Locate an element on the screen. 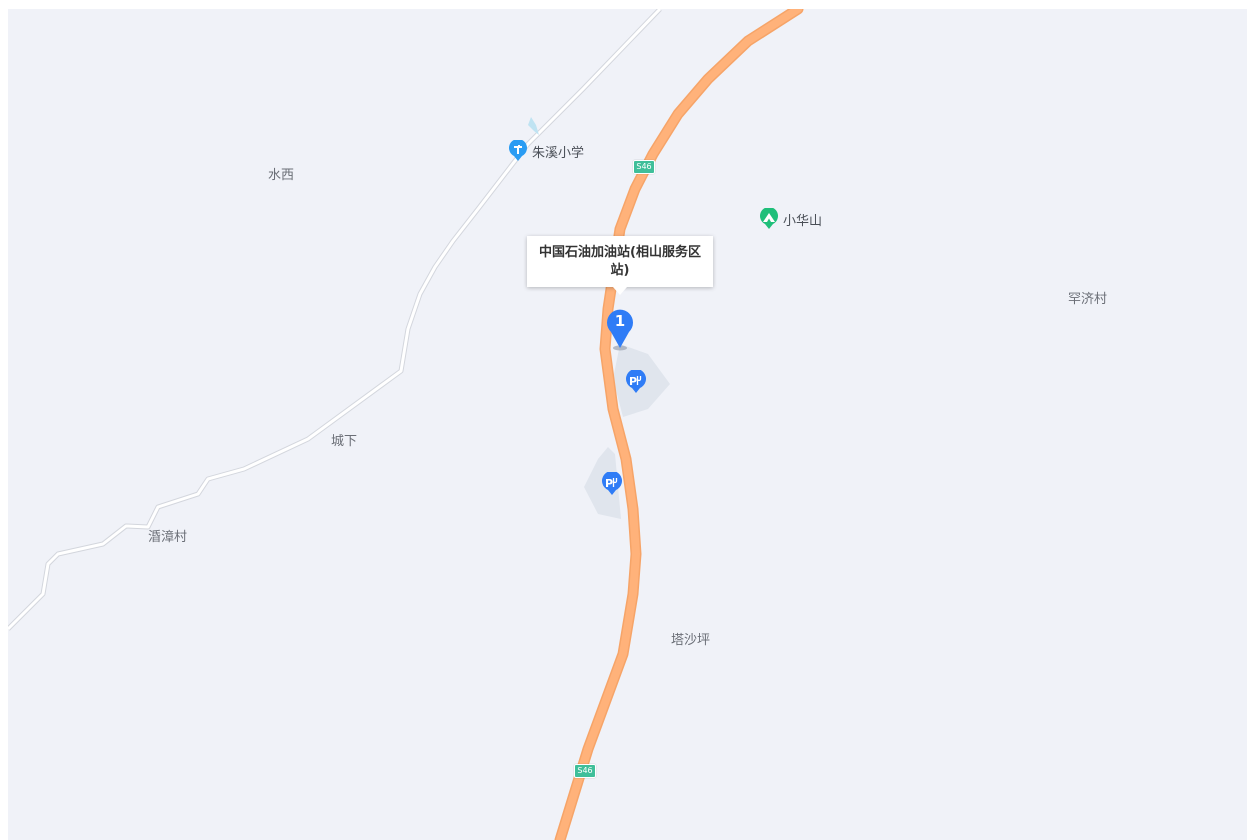  school-icon is located at coordinates (518, 150).